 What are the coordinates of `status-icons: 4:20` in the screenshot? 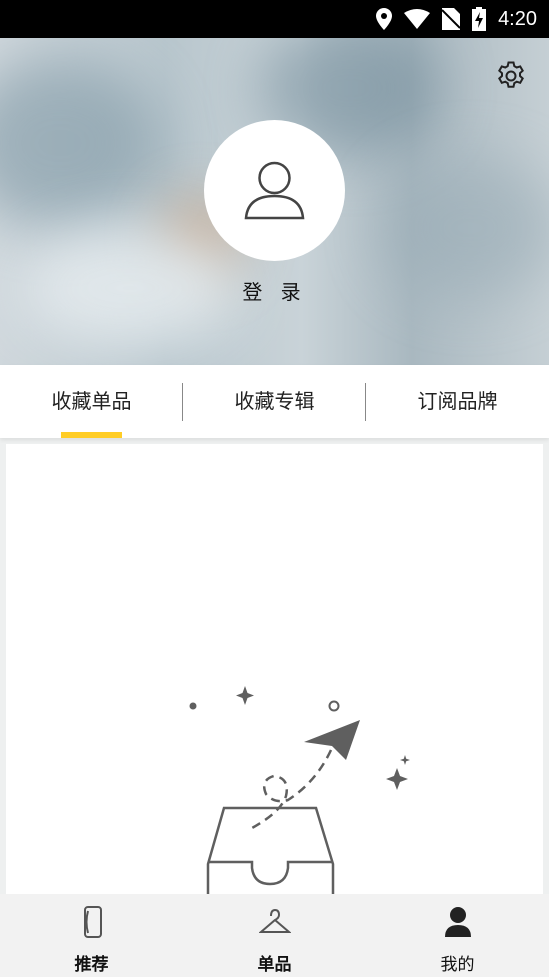 It's located at (456, 19).